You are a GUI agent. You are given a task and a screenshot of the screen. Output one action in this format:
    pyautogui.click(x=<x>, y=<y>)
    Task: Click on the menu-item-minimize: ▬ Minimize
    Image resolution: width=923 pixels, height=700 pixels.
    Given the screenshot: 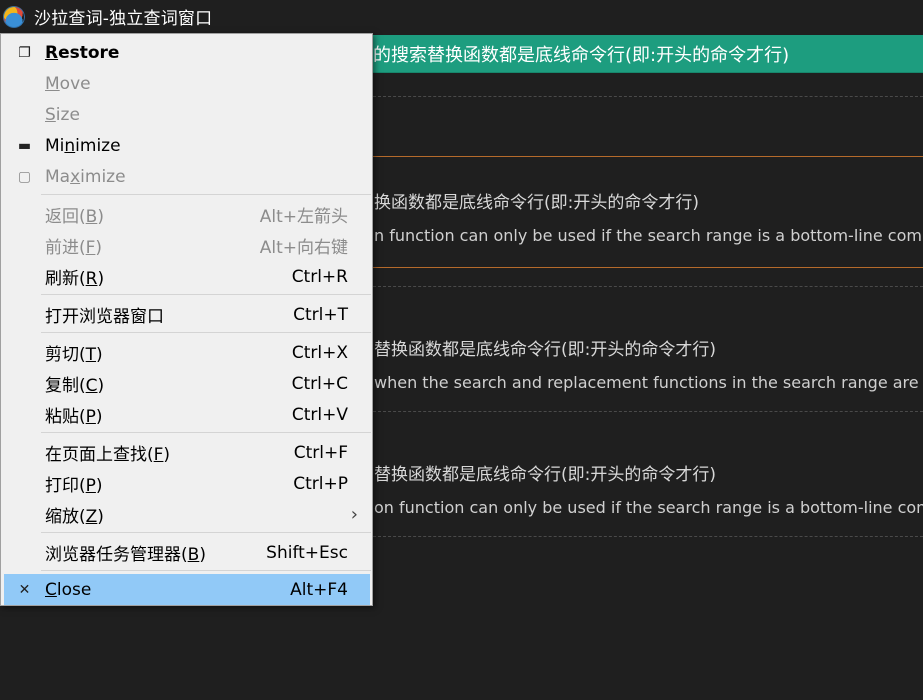 What is the action you would take?
    pyautogui.click(x=187, y=145)
    